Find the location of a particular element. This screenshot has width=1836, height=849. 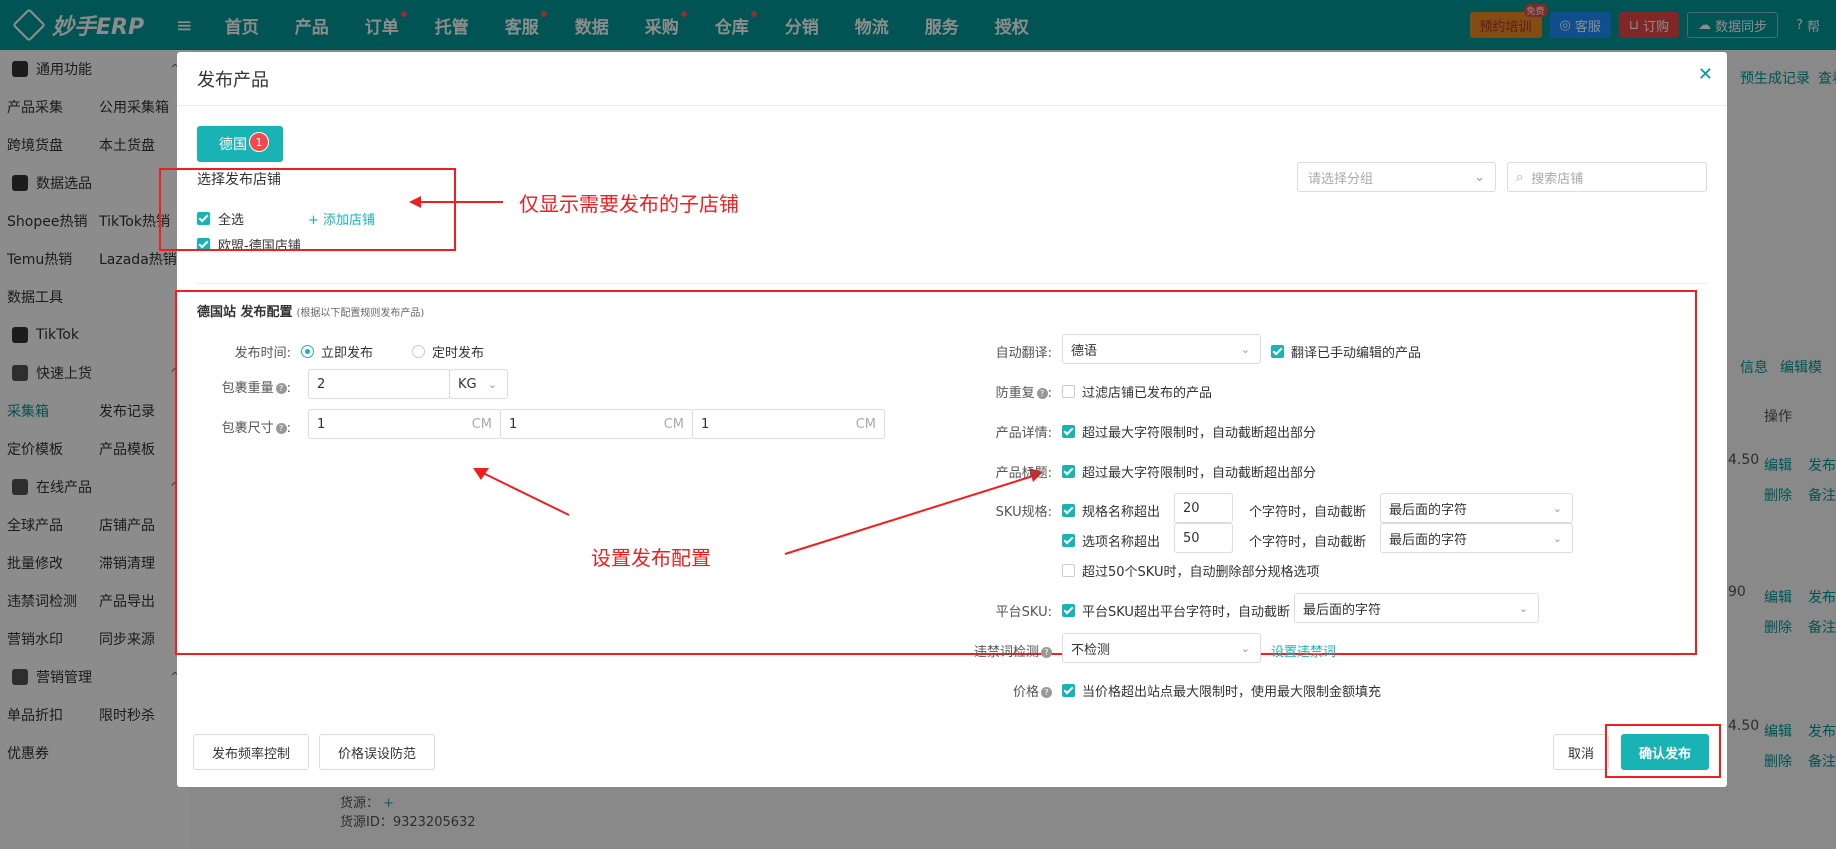

detail-checkbox is located at coordinates (1068, 431).